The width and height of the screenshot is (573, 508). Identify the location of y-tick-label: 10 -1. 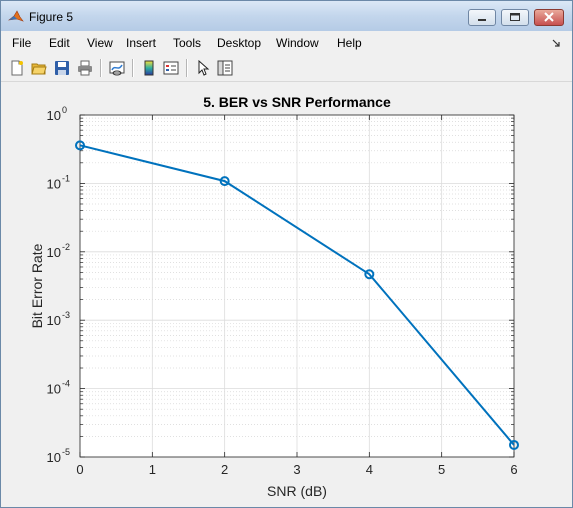
(58, 182).